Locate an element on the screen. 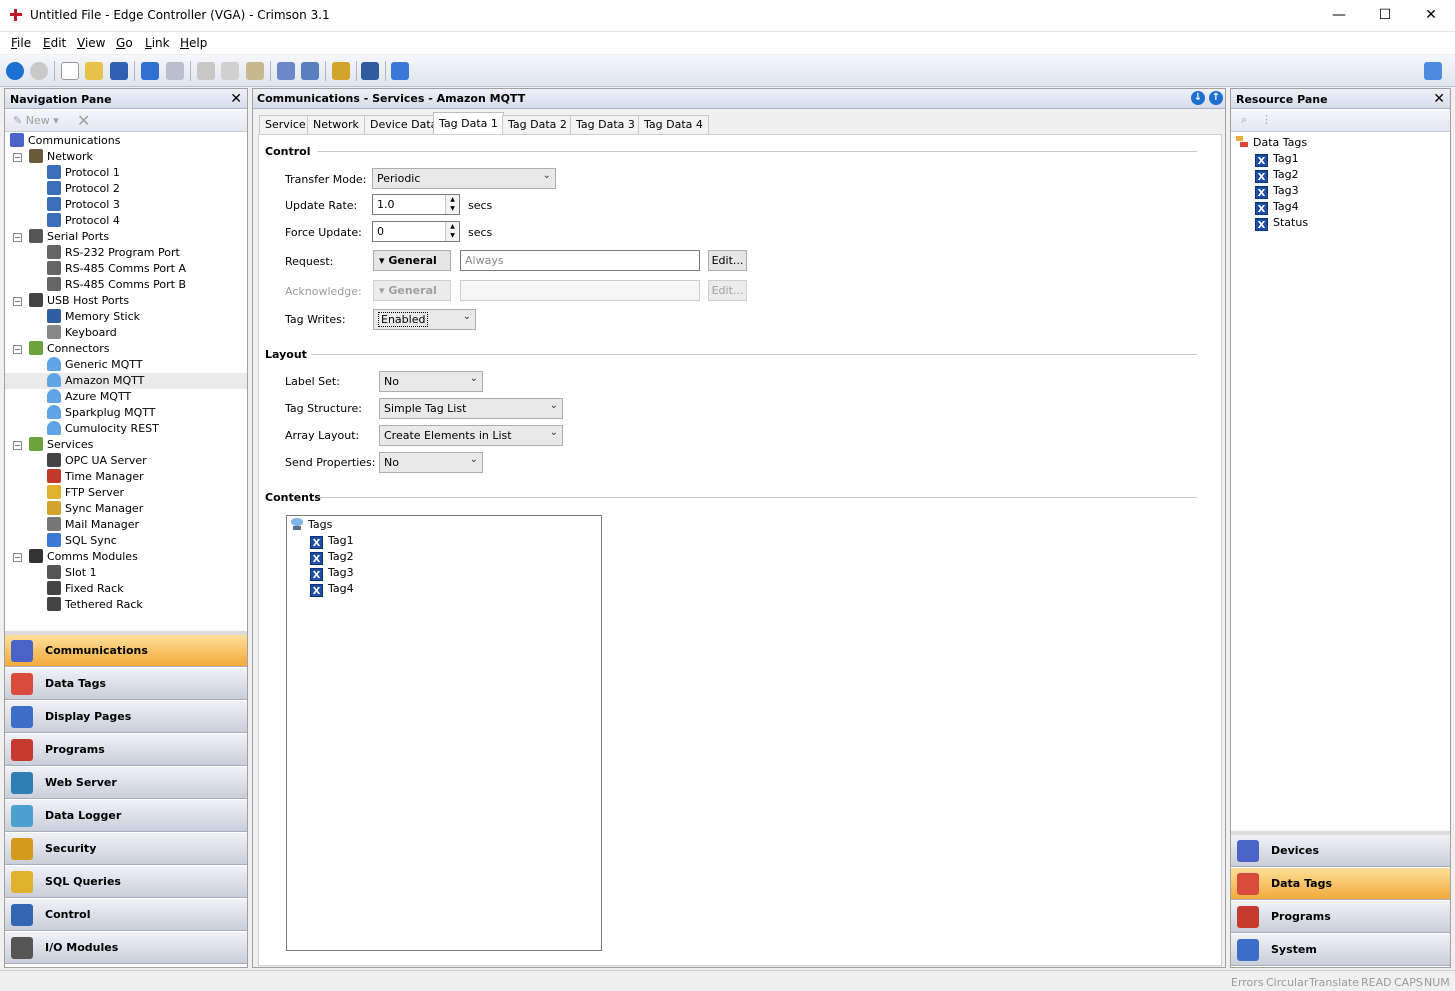  search-icon: ⌕ is located at coordinates (1244, 120).